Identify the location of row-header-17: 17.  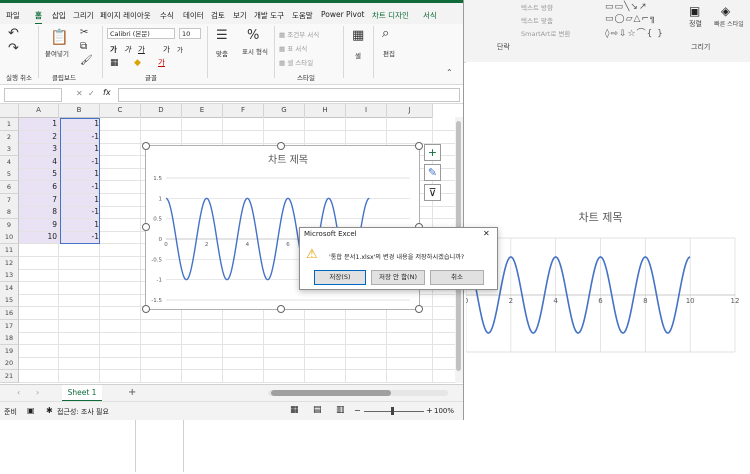
(9, 326).